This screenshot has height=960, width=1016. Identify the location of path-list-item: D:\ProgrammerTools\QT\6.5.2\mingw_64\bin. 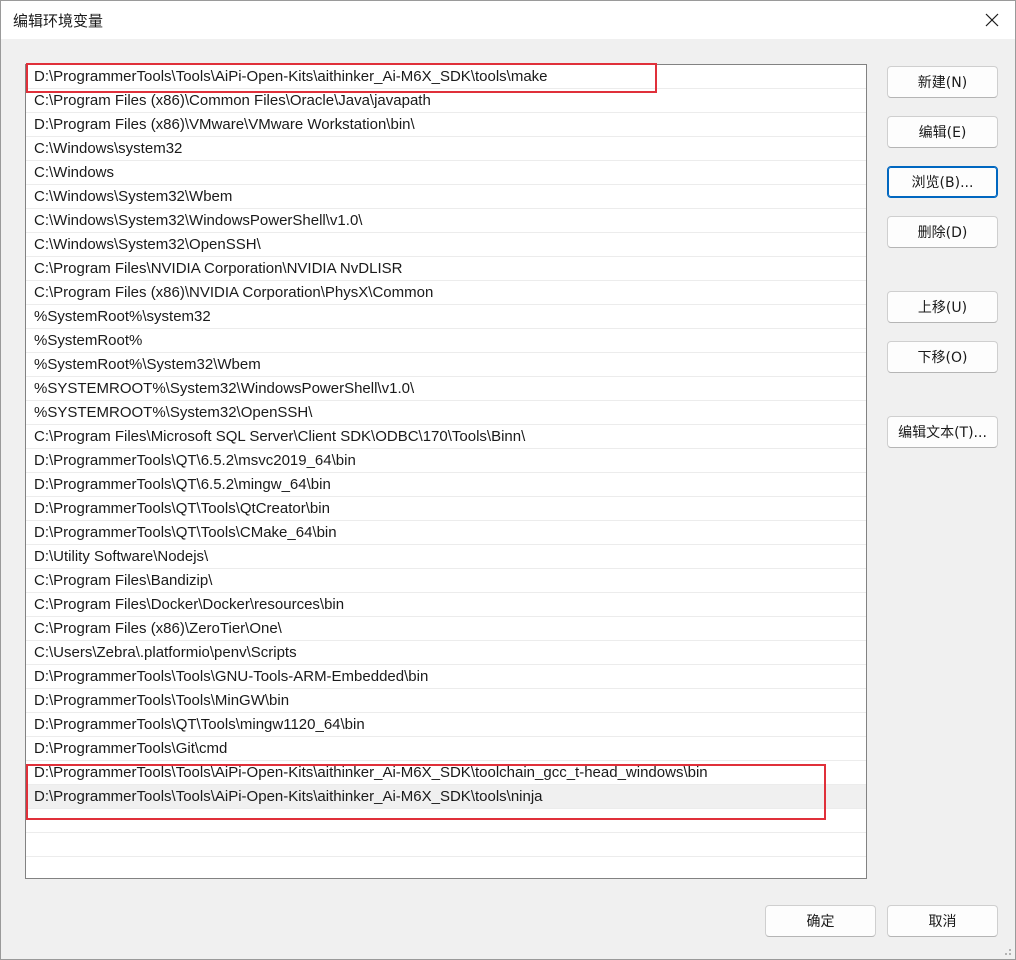
(446, 485).